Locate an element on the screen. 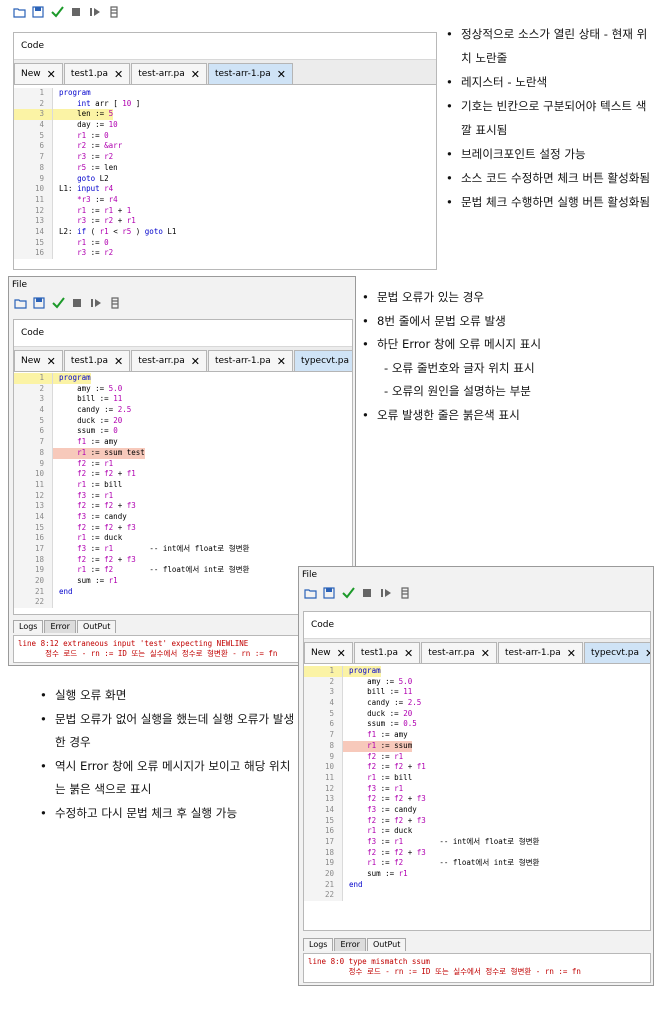 This screenshot has width=669, height=1011. line-number: 9 is located at coordinates (323, 757).